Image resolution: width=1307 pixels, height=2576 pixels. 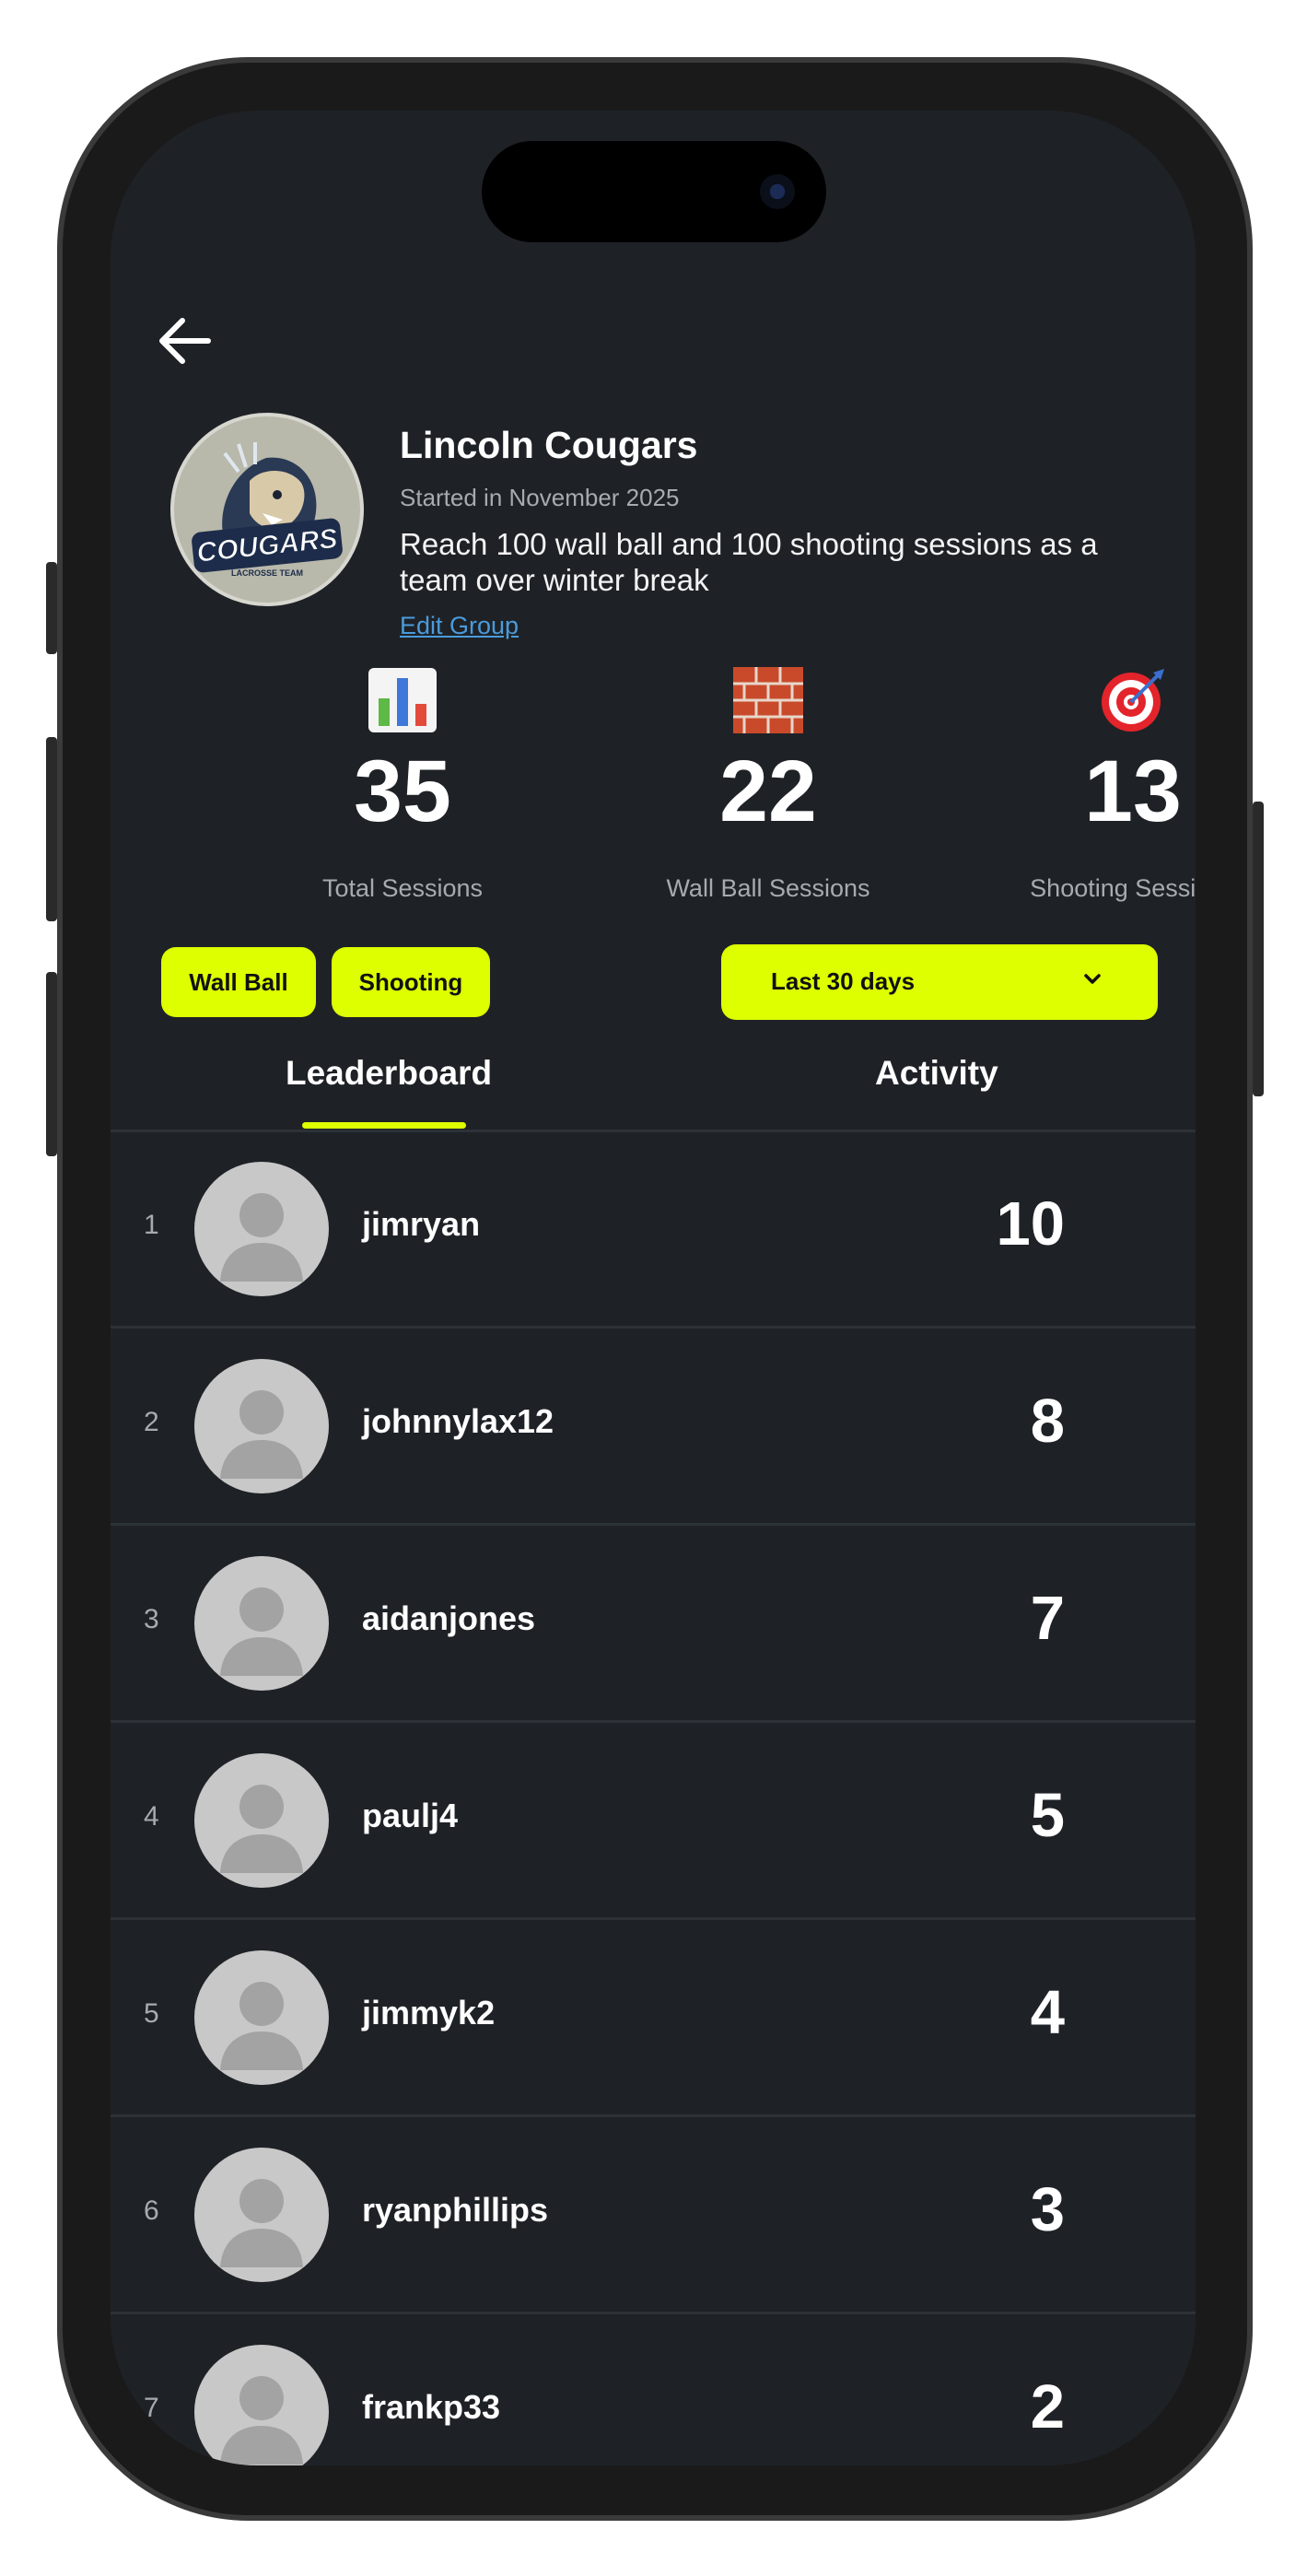 I want to click on bar-chart-icon, so click(x=403, y=700).